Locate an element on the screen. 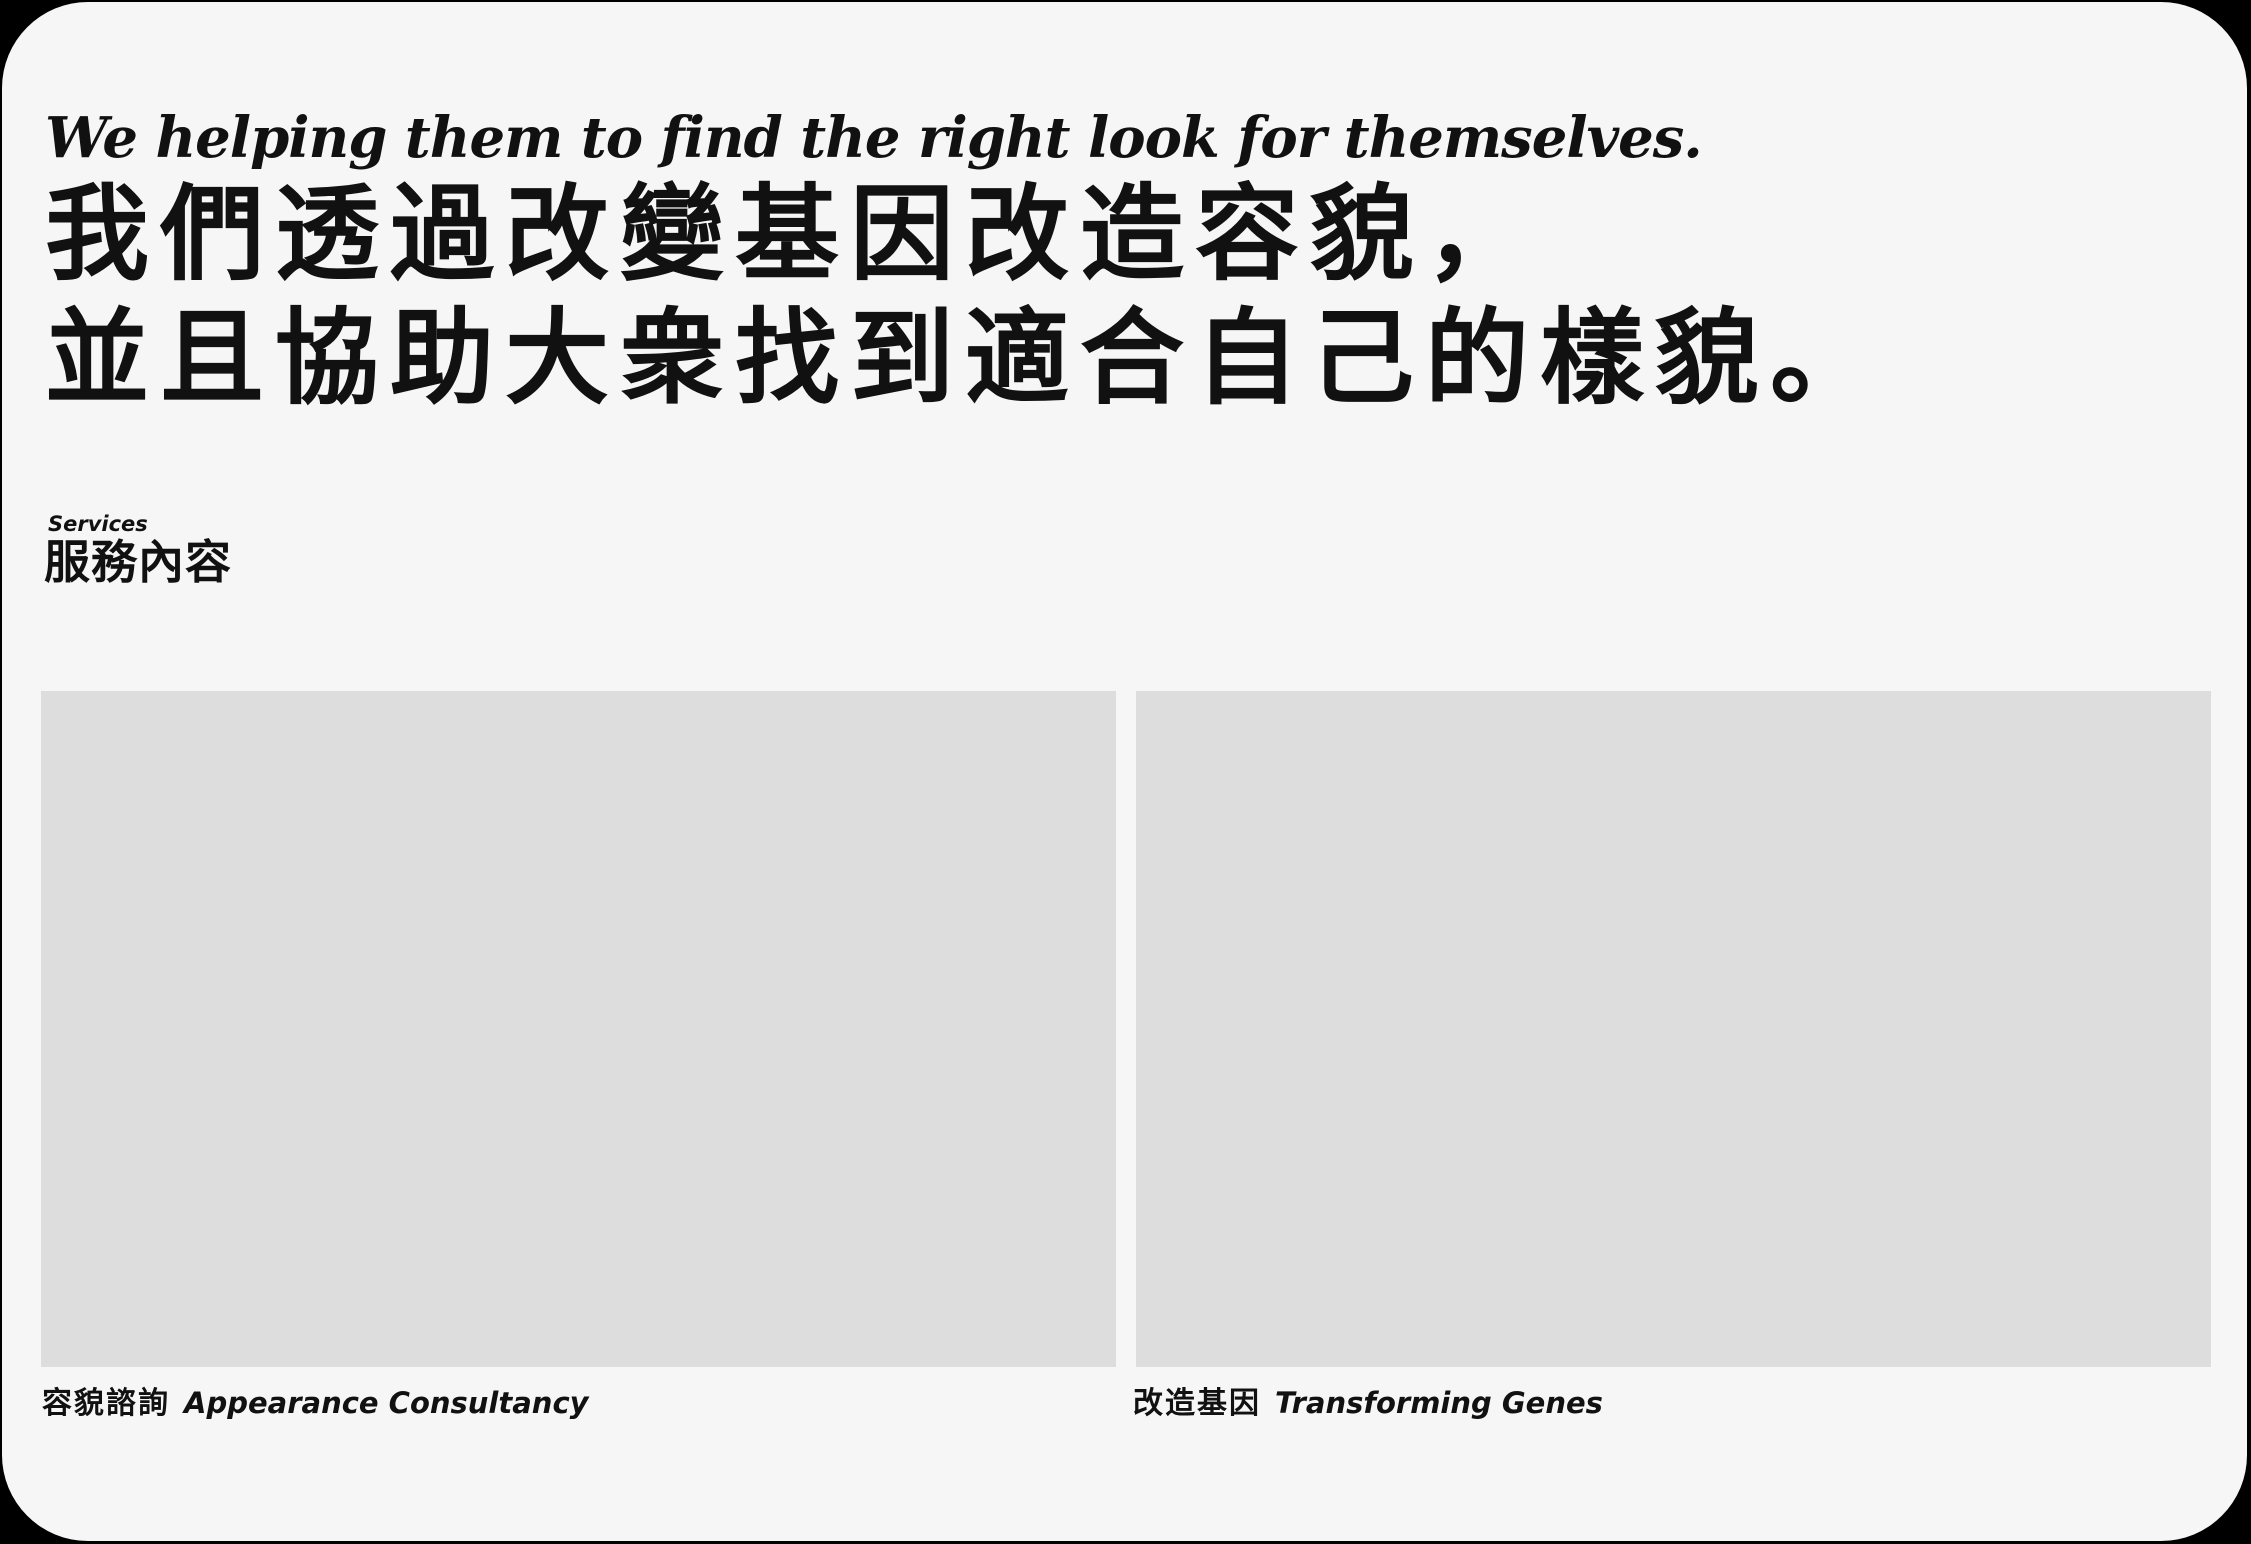  services-label-english: Services is located at coordinates (98, 524).